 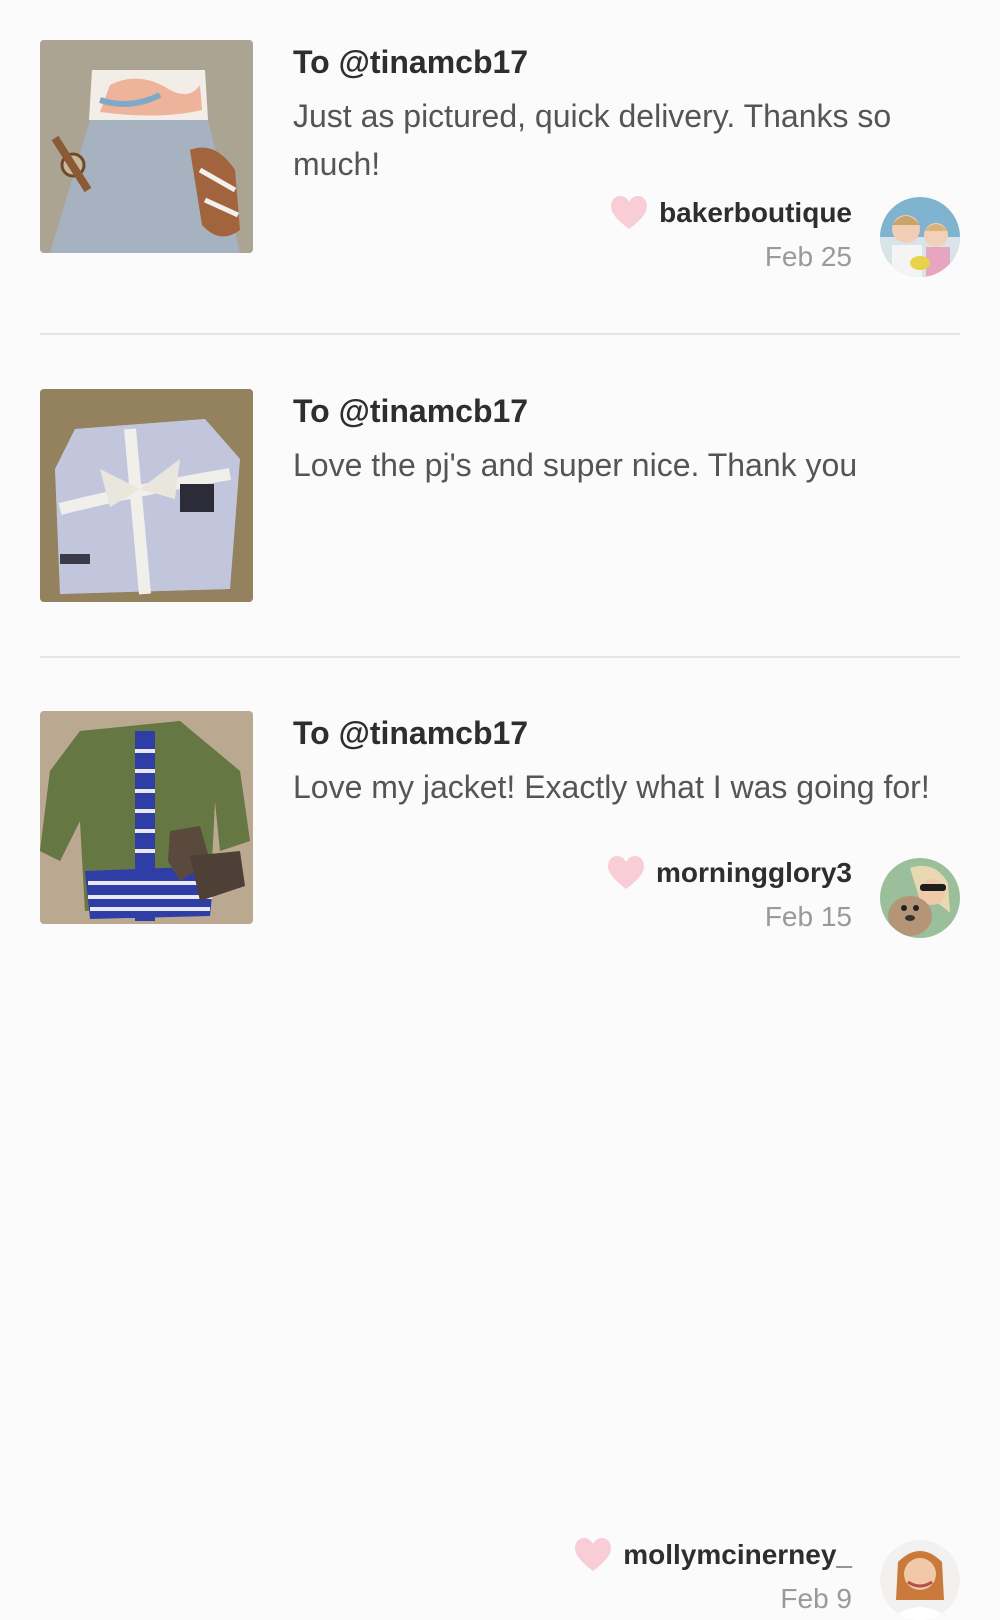 I want to click on review-meta: bakerboutique Feb 25, so click(x=730, y=234).